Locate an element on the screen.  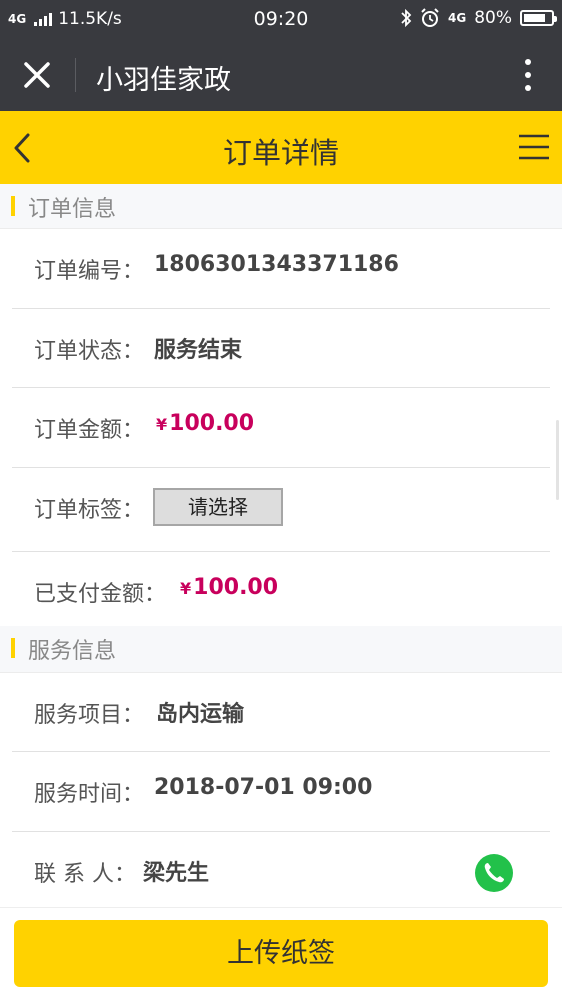
order-status-row: 订单状态： 服务结束 is located at coordinates (281, 348).